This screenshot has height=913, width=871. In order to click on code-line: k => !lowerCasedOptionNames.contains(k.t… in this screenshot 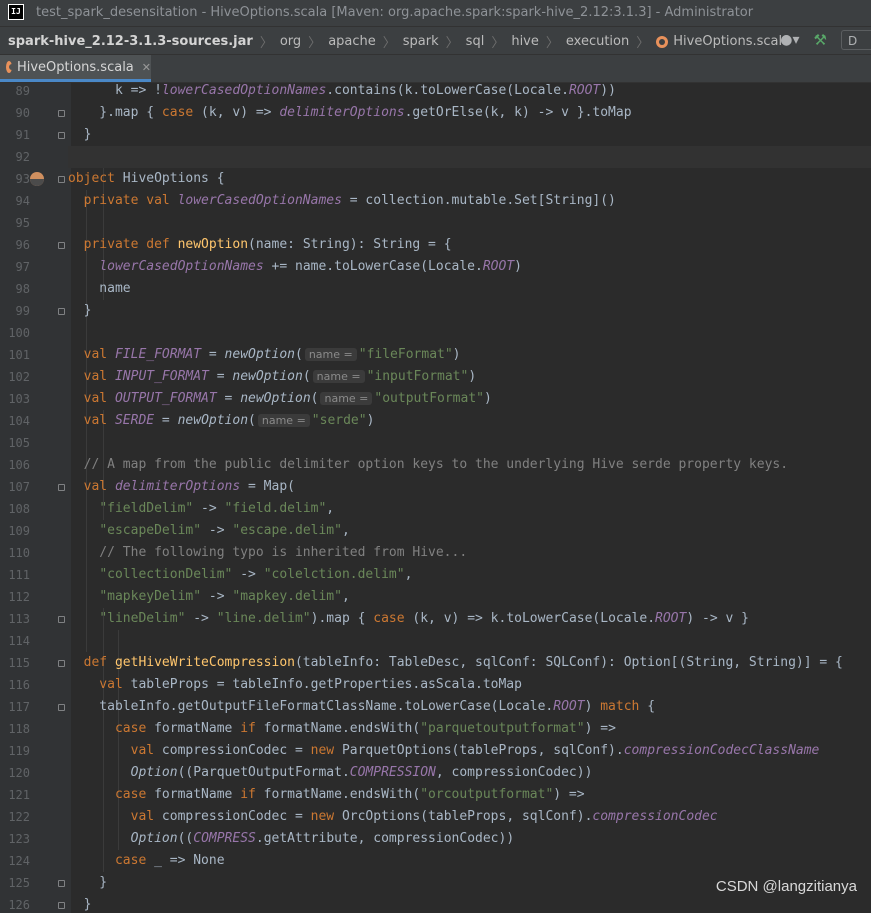, I will do `click(469, 92)`.